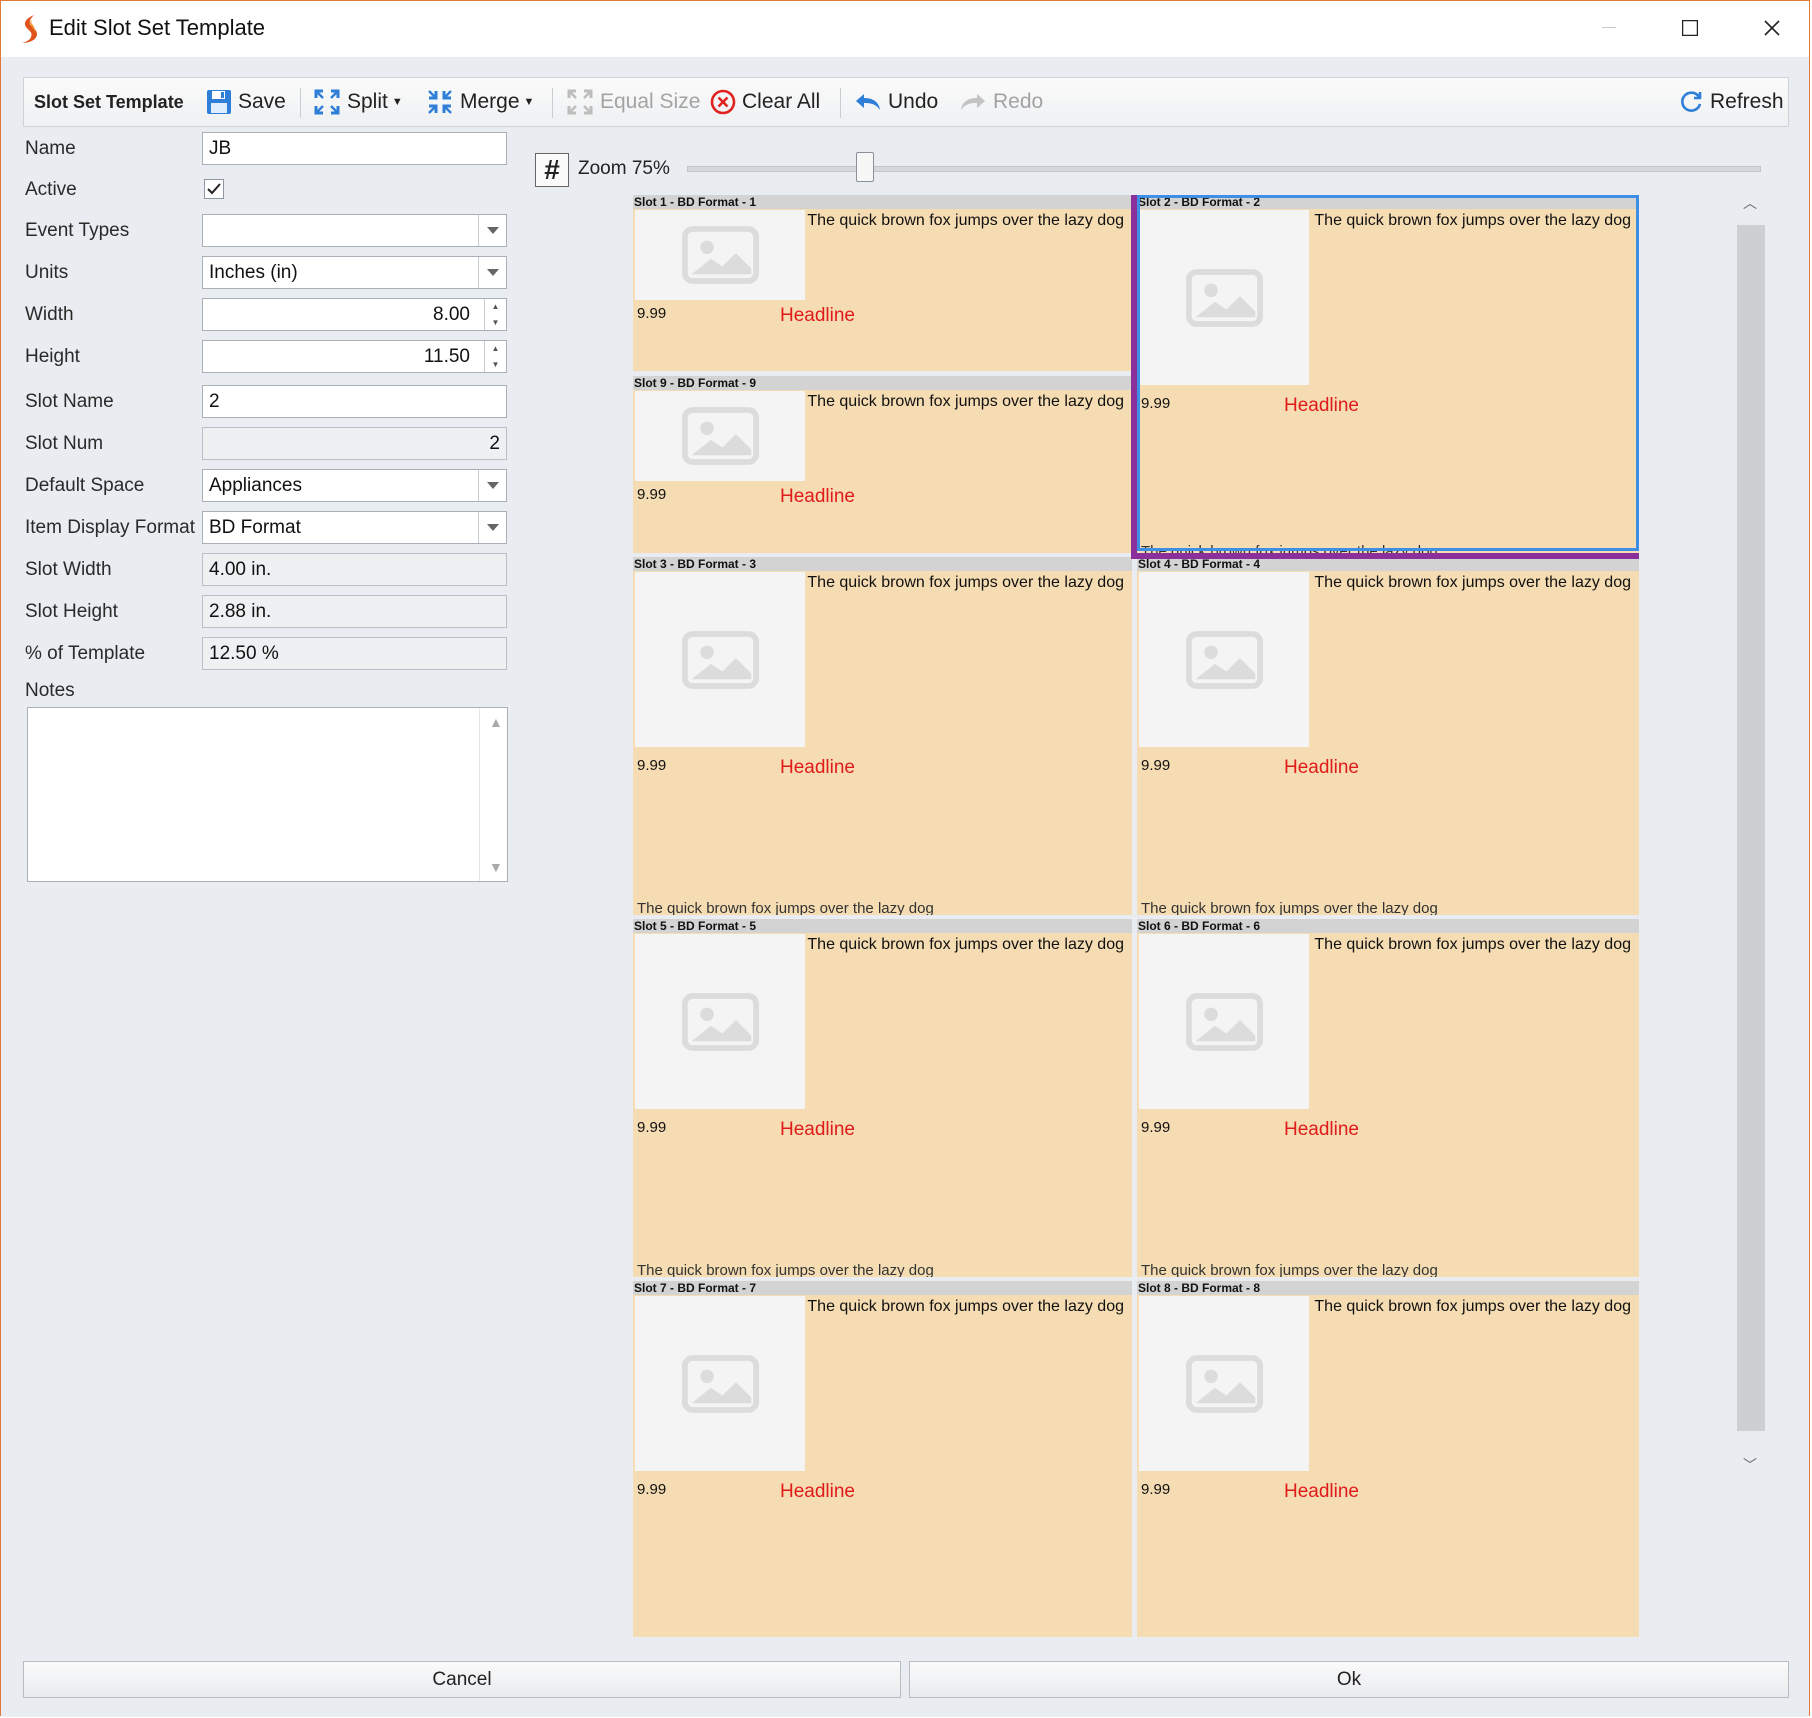 The image size is (1812, 1718). I want to click on clear-circle-x-icon, so click(723, 102).